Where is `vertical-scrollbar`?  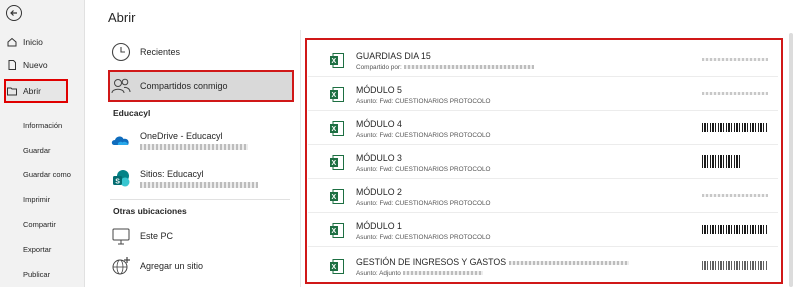 vertical-scrollbar is located at coordinates (791, 160).